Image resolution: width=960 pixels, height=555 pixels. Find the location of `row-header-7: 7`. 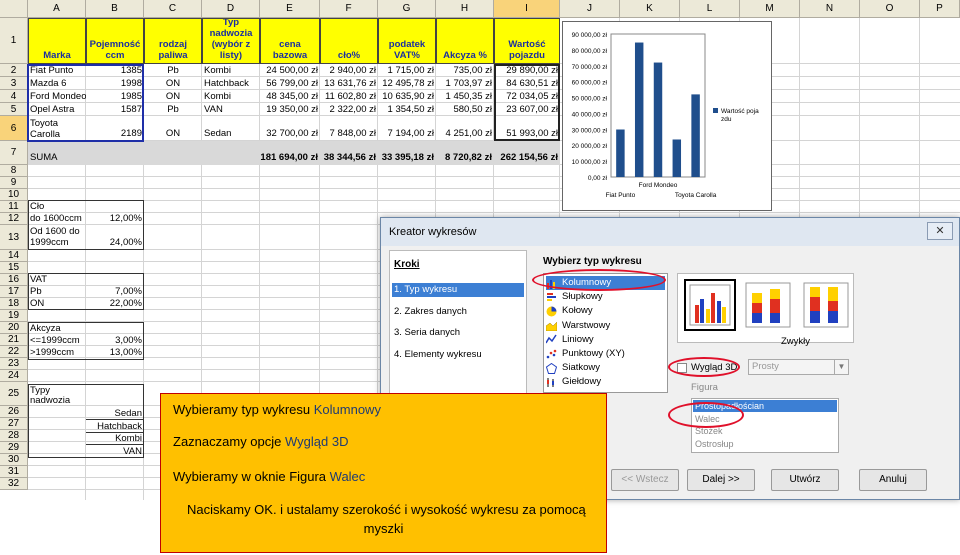

row-header-7: 7 is located at coordinates (14, 153).